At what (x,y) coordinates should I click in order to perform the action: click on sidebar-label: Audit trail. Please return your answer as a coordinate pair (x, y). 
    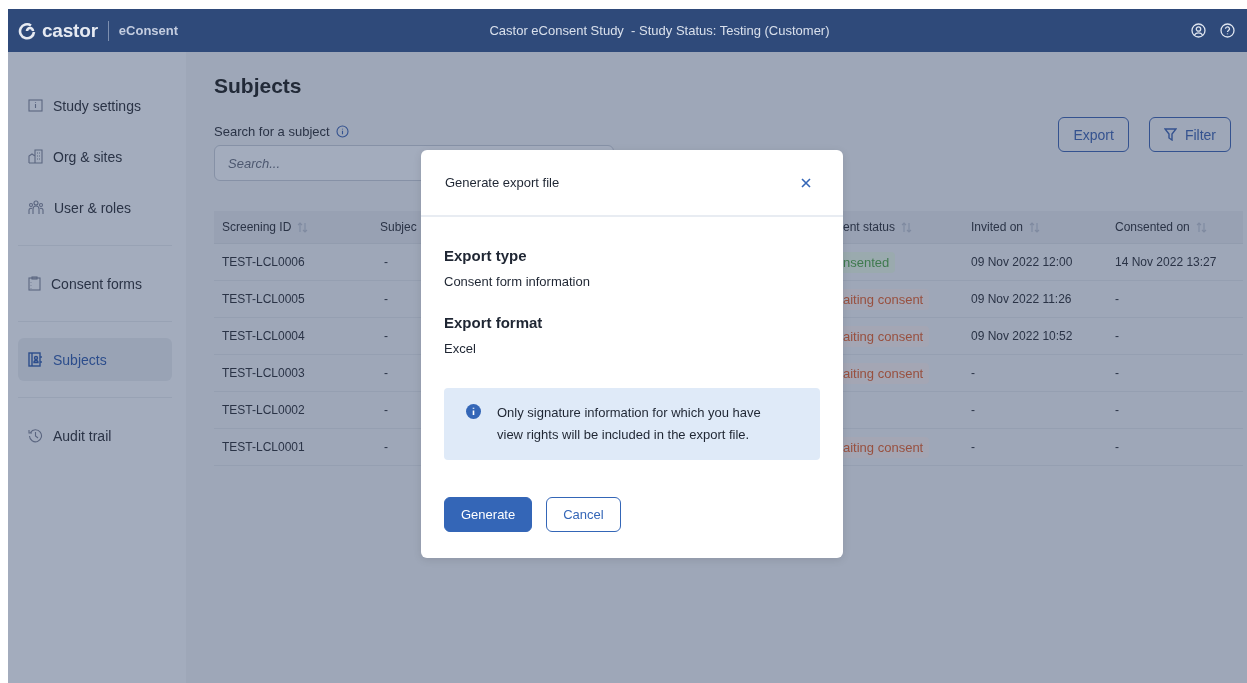
    Looking at the image, I should click on (82, 435).